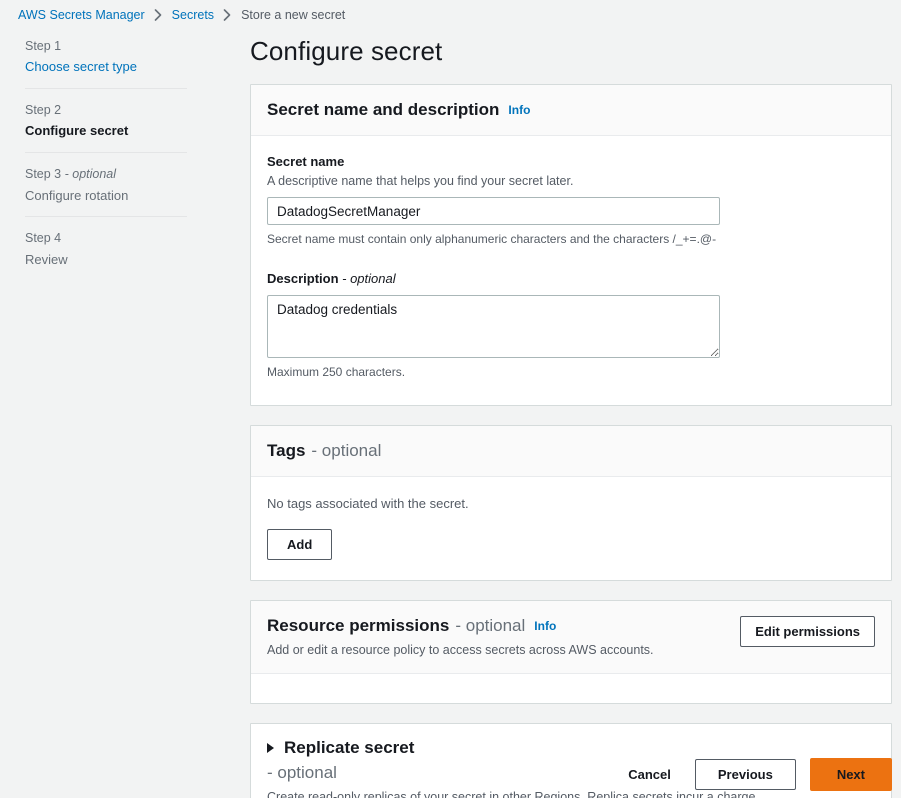 The image size is (901, 798). What do you see at coordinates (807, 632) in the screenshot?
I see `edit-permissions-button: Edit permissions` at bounding box center [807, 632].